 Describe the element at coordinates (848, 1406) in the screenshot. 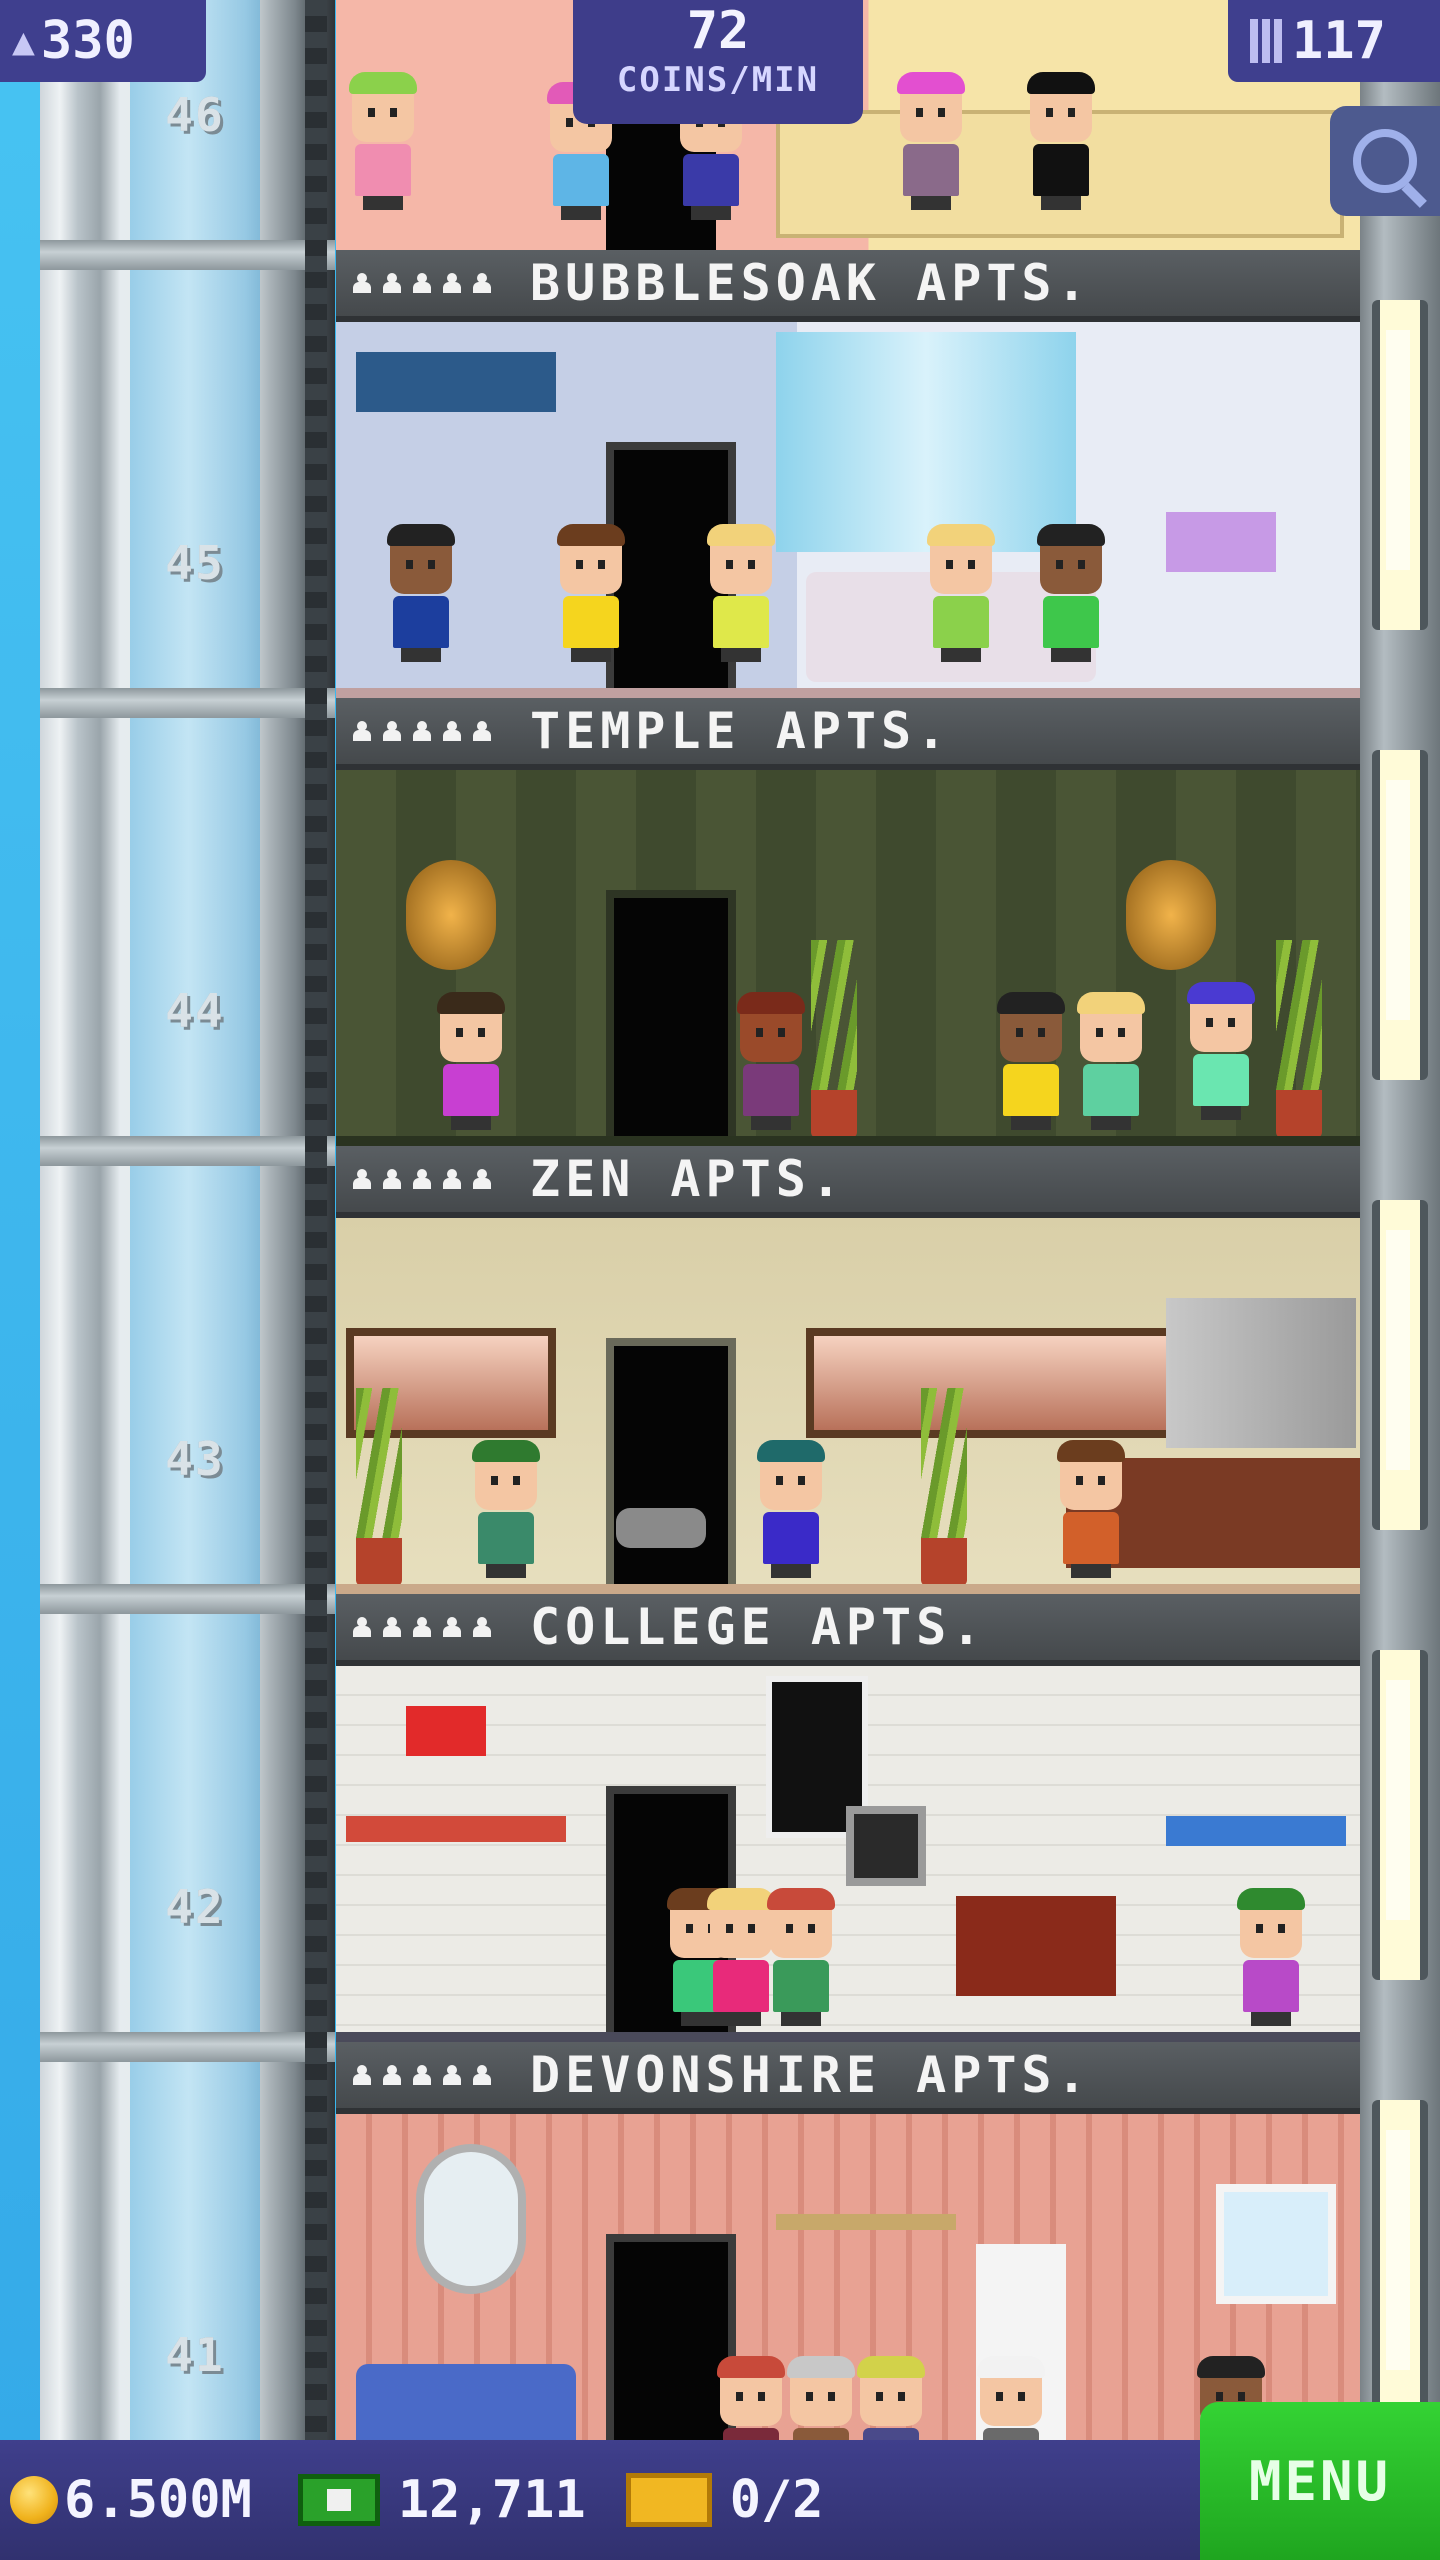

I see `room-zen` at that location.